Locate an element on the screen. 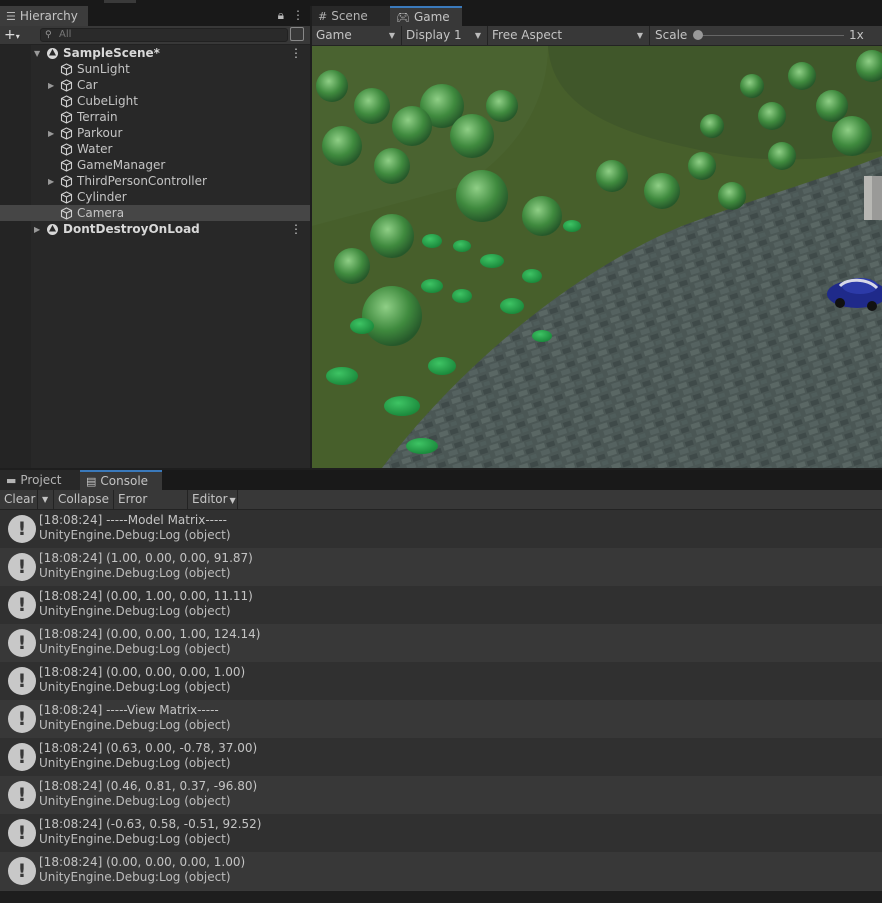 The image size is (882, 903). list-icon: ☰ is located at coordinates (11, 16).